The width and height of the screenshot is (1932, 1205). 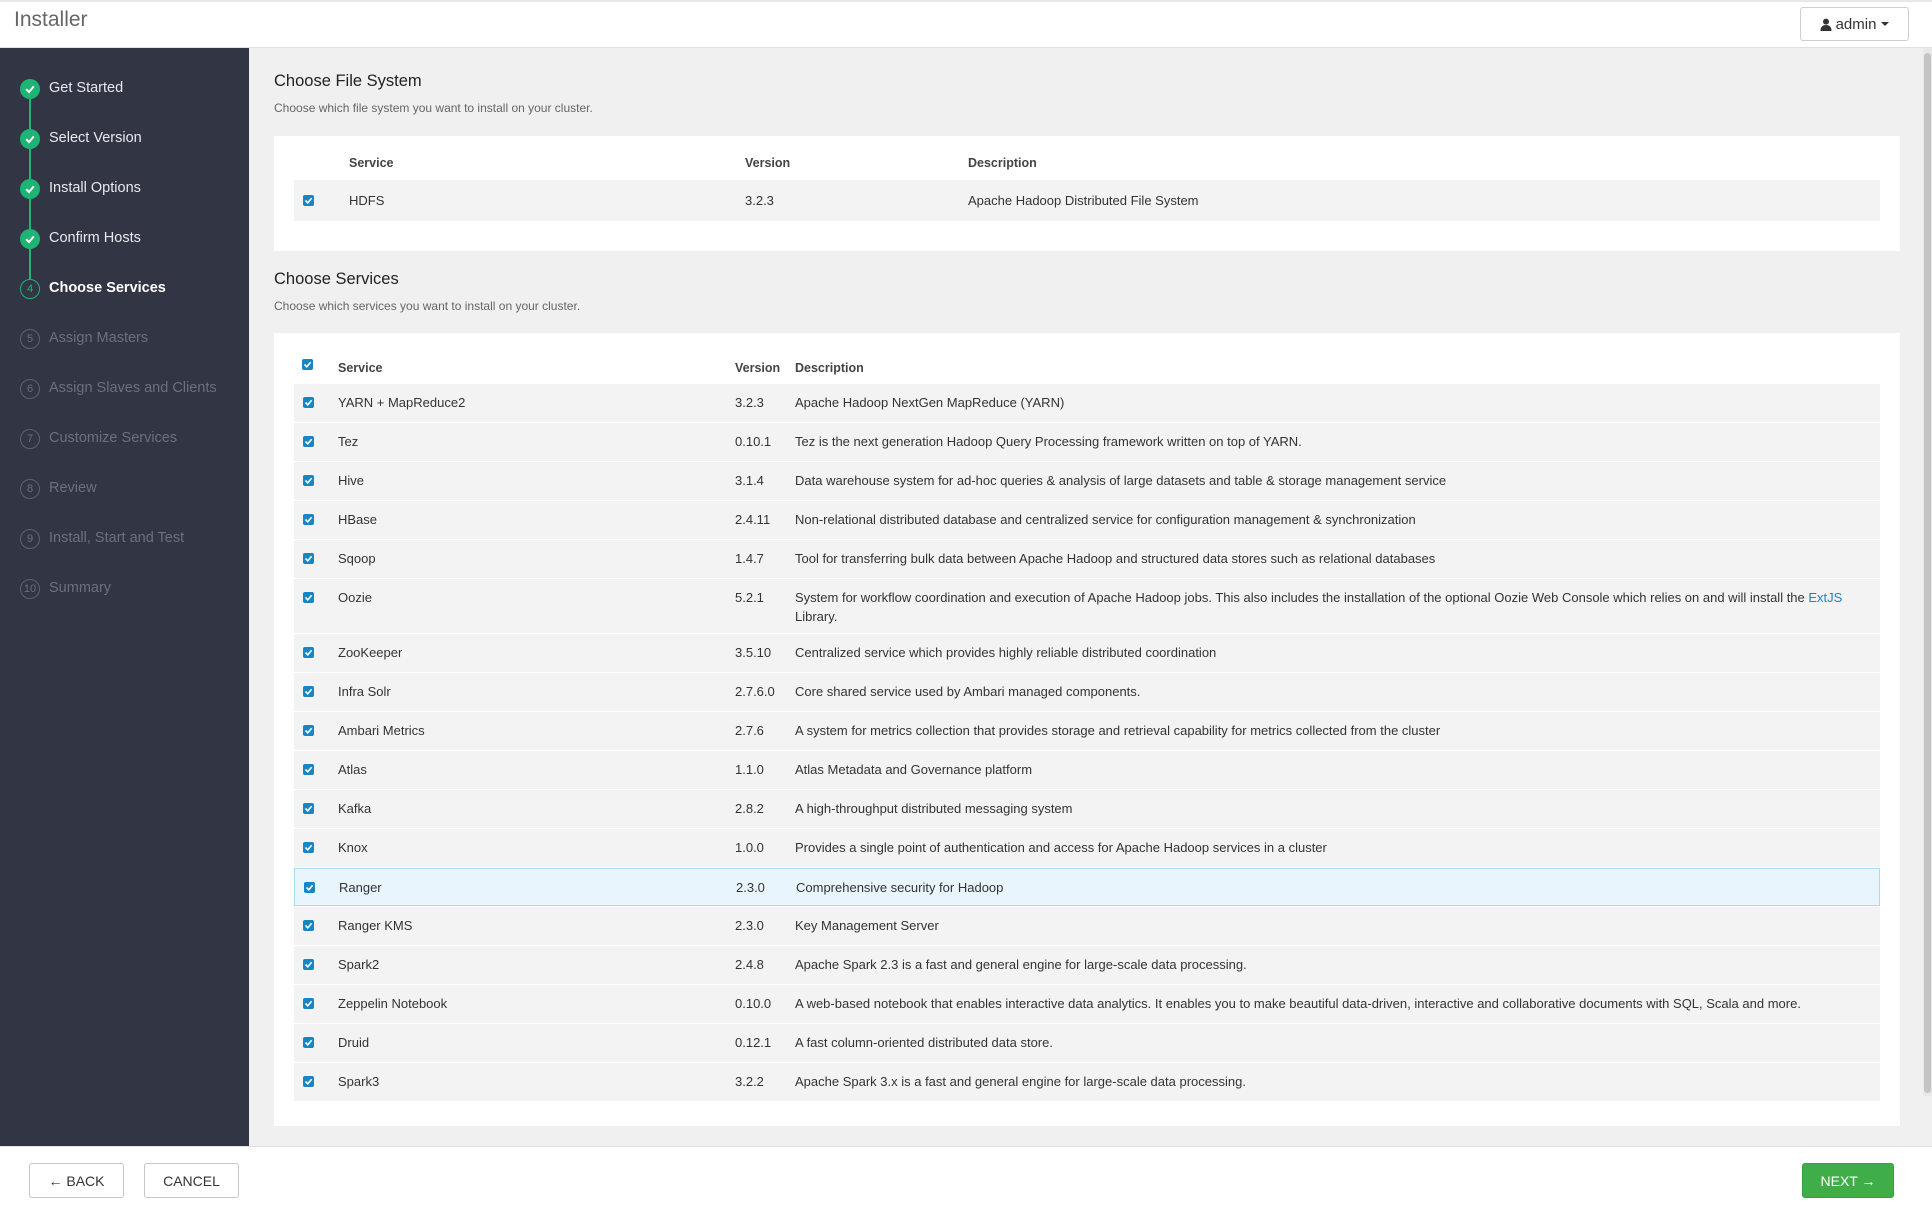 What do you see at coordinates (308, 200) in the screenshot?
I see `fs-hdfs-checkbox` at bounding box center [308, 200].